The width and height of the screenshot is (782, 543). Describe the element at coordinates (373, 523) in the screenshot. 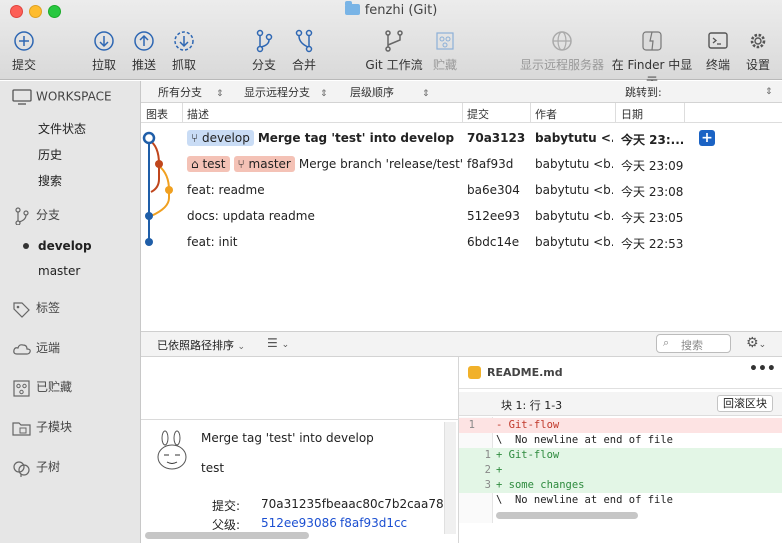

I see `parent-link: f8af93d1cc` at that location.